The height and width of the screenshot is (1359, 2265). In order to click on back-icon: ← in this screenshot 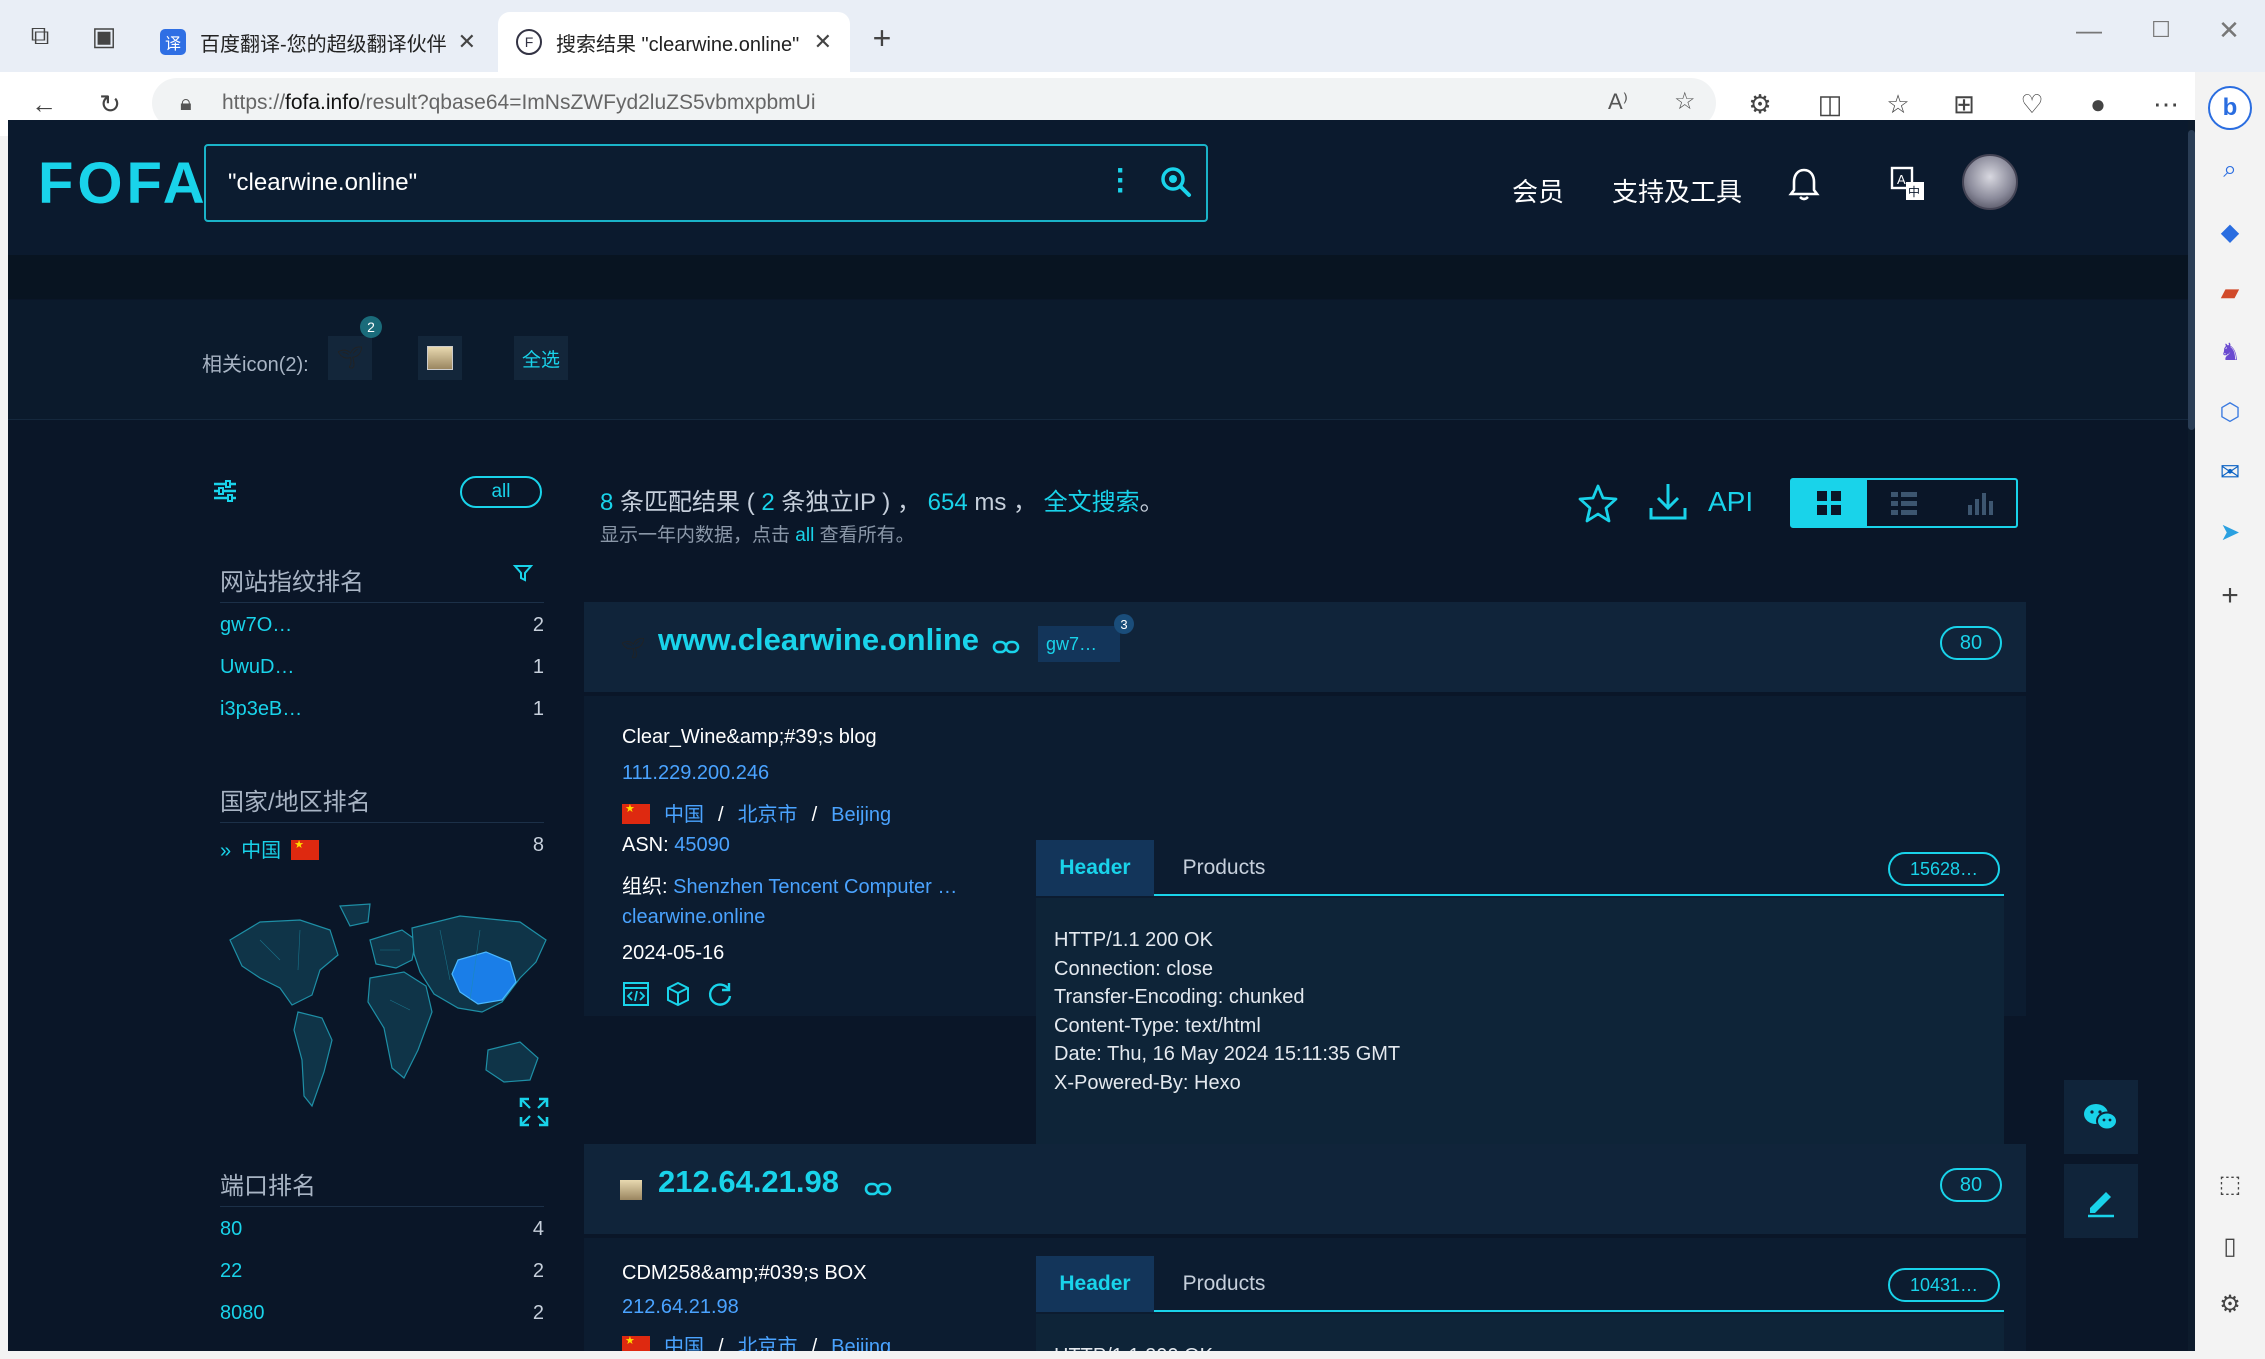, I will do `click(44, 104)`.